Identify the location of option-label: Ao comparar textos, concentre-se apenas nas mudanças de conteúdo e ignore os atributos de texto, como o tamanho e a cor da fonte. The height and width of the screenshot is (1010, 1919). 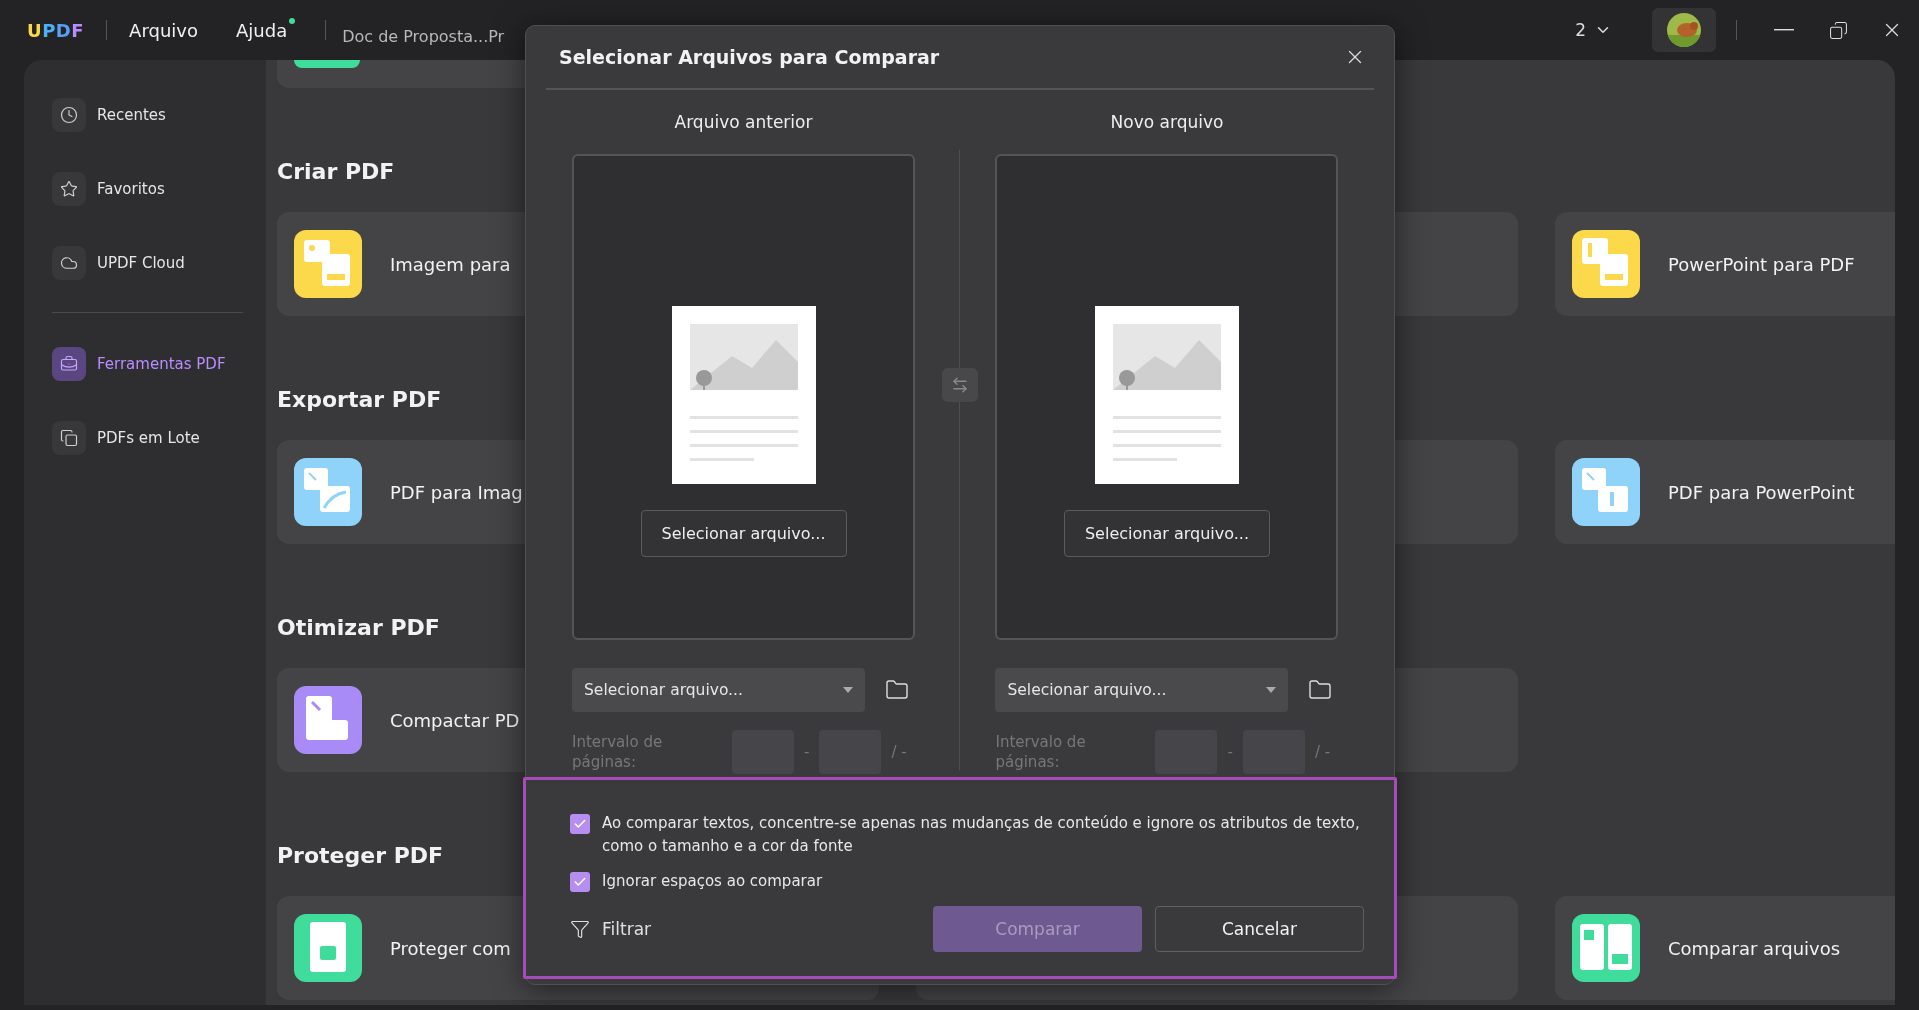
(981, 835).